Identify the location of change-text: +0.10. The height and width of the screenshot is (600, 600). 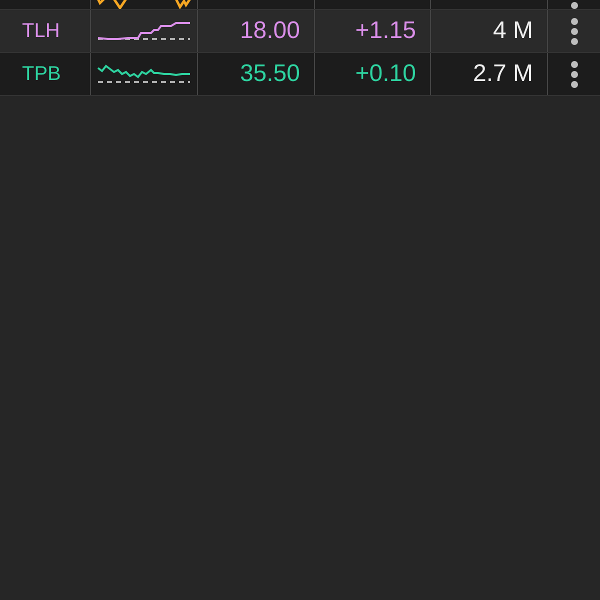
(385, 74).